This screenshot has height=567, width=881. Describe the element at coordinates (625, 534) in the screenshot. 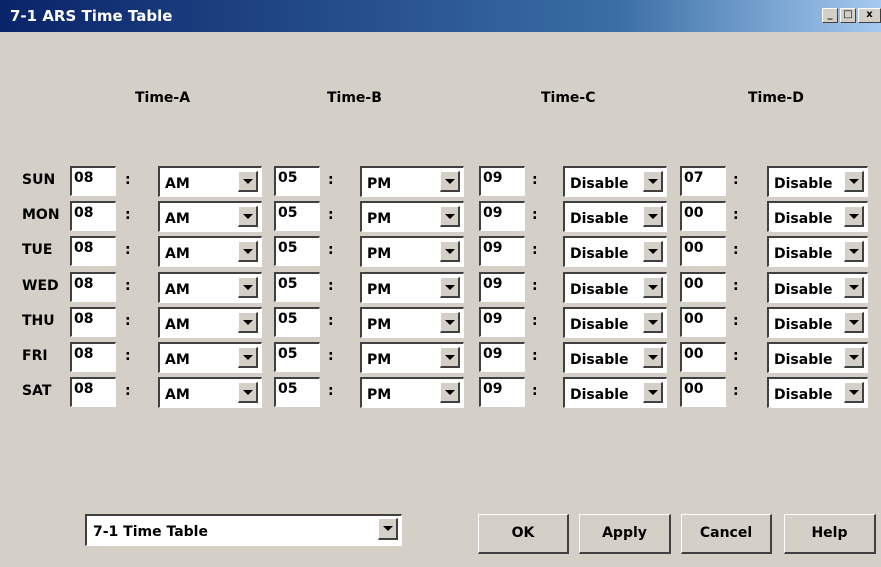

I see `apply-button: Apply` at that location.